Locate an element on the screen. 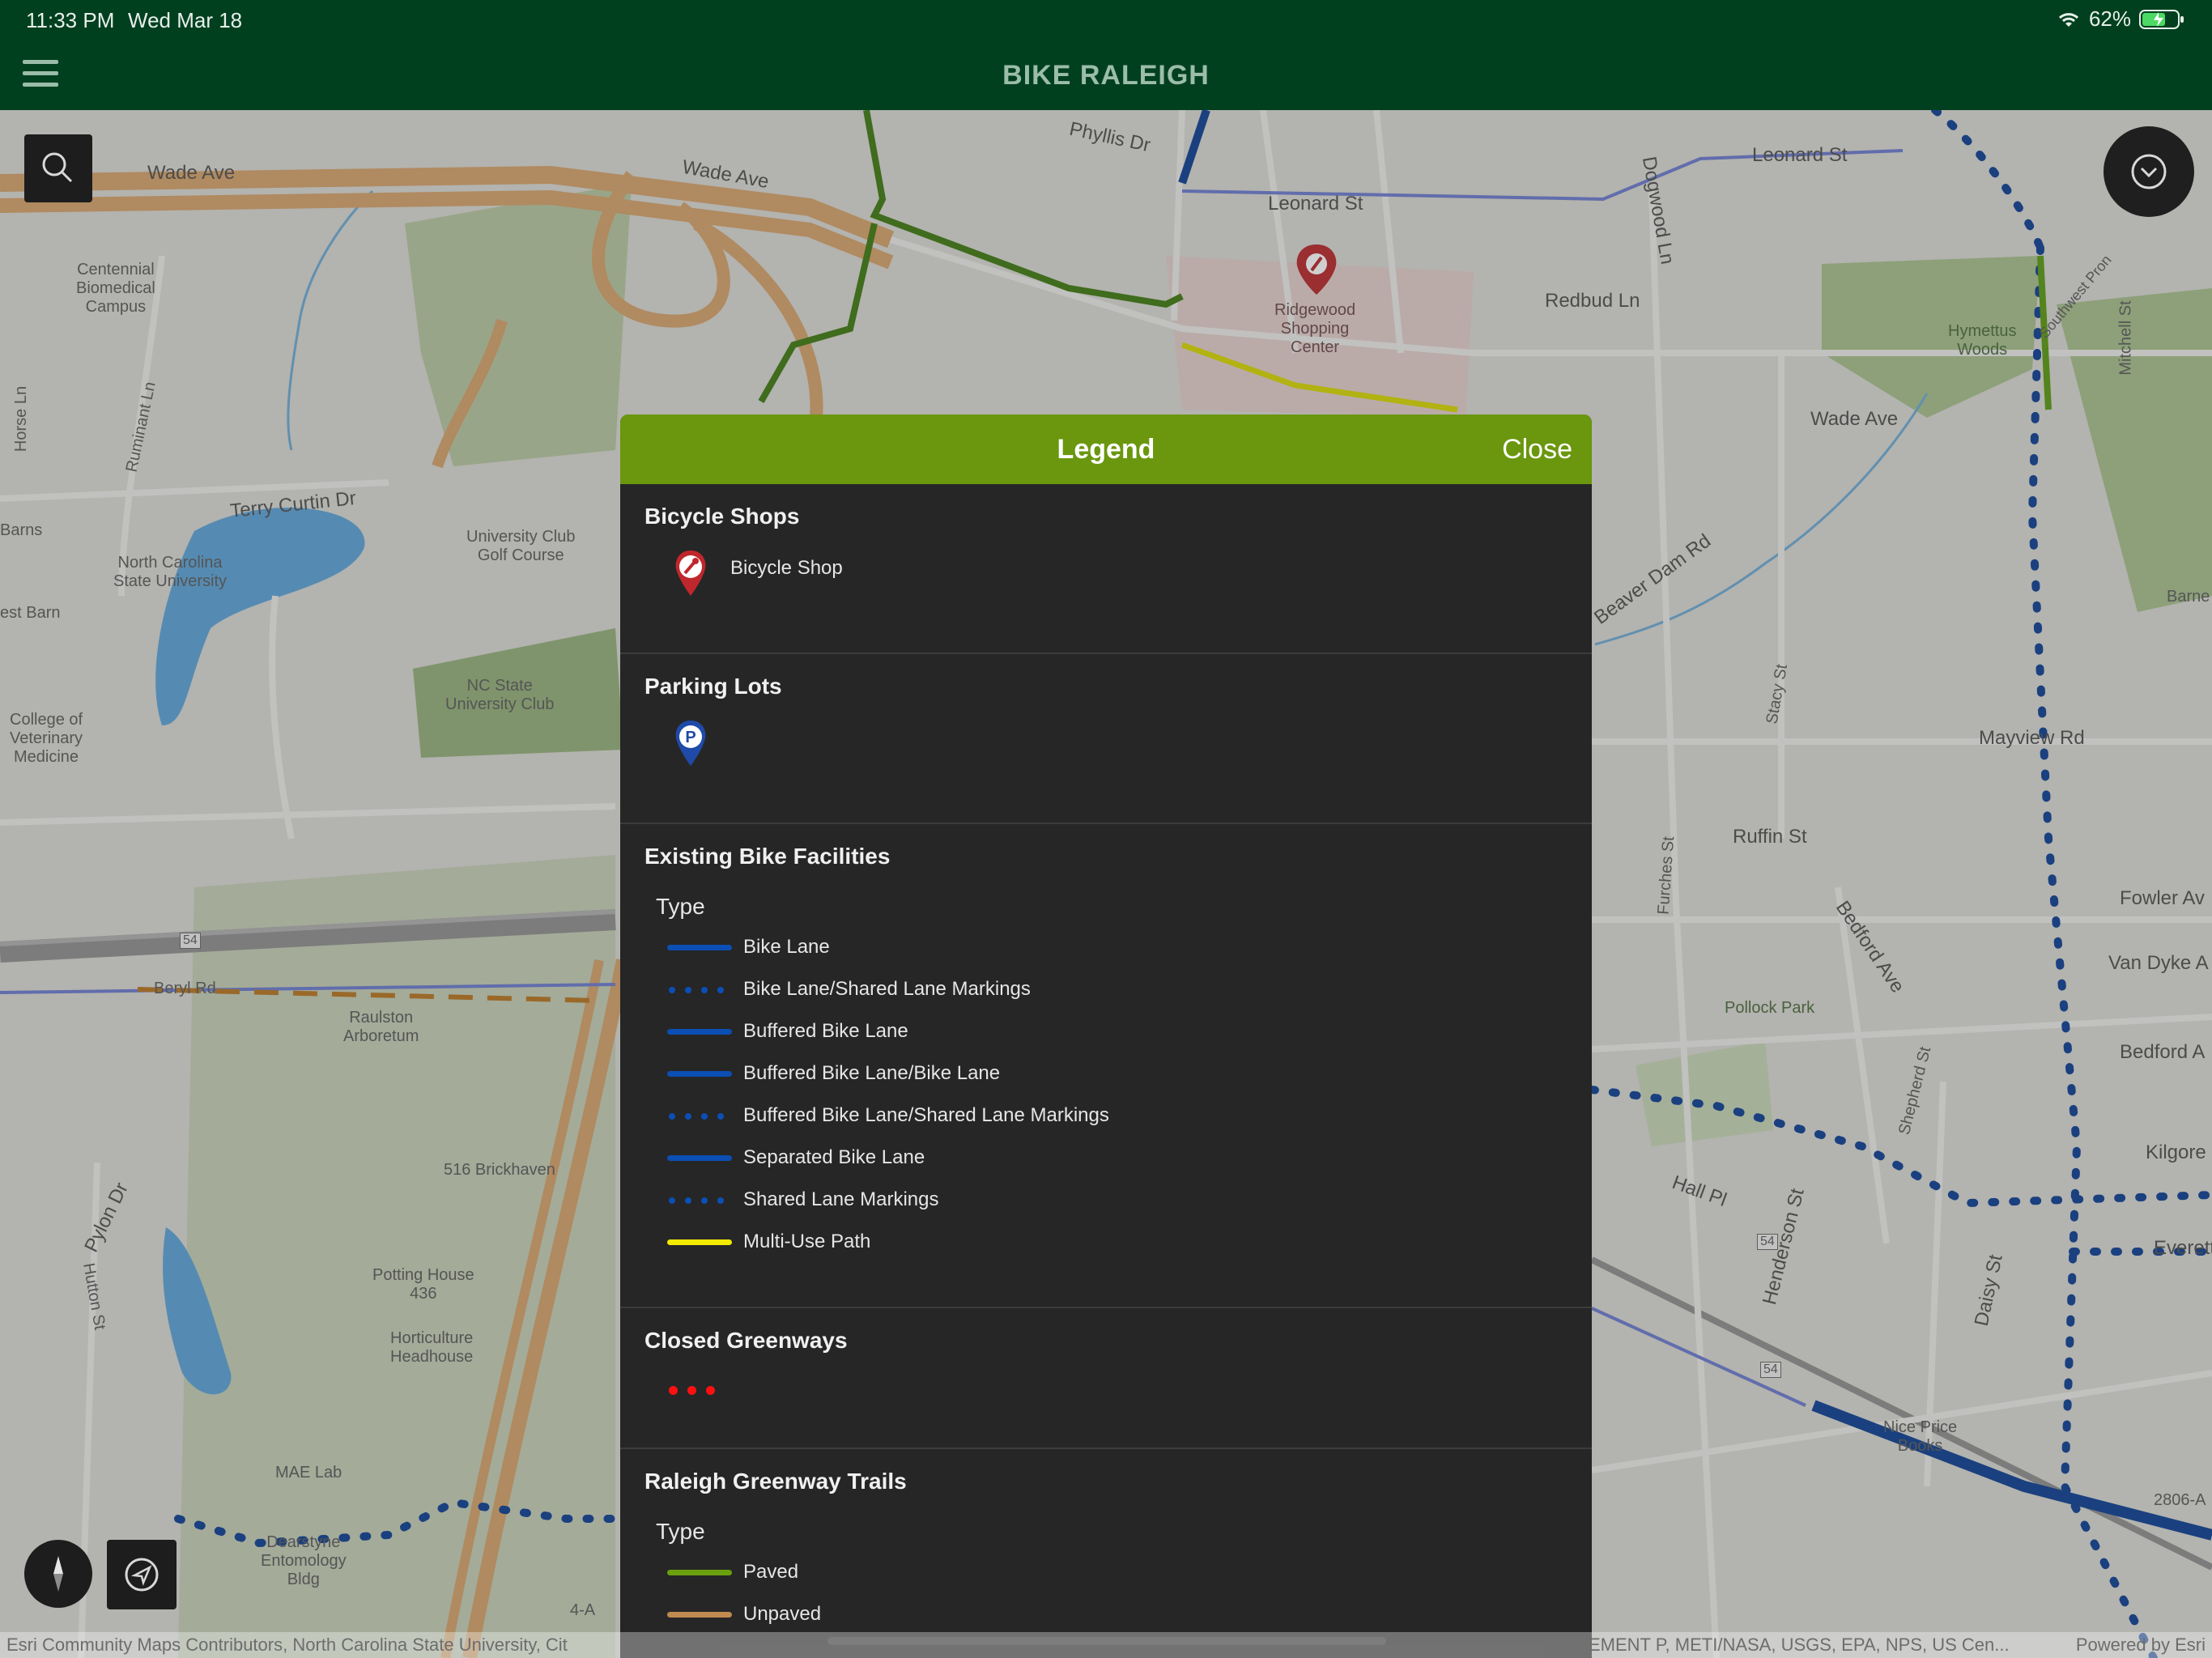 This screenshot has height=1658, width=2212. section-title: Raleigh Greenway Trails is located at coordinates (776, 1481).